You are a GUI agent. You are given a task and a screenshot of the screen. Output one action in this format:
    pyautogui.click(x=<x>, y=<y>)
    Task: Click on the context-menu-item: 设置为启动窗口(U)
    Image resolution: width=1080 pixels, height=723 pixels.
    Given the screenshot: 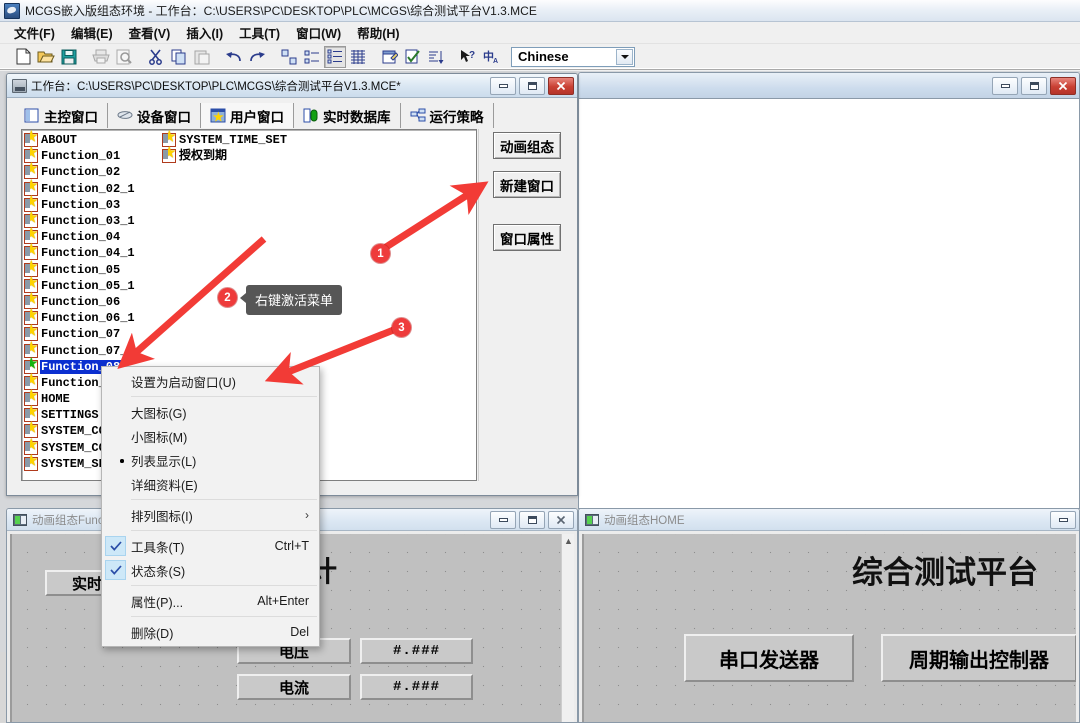 What is the action you would take?
    pyautogui.click(x=210, y=381)
    